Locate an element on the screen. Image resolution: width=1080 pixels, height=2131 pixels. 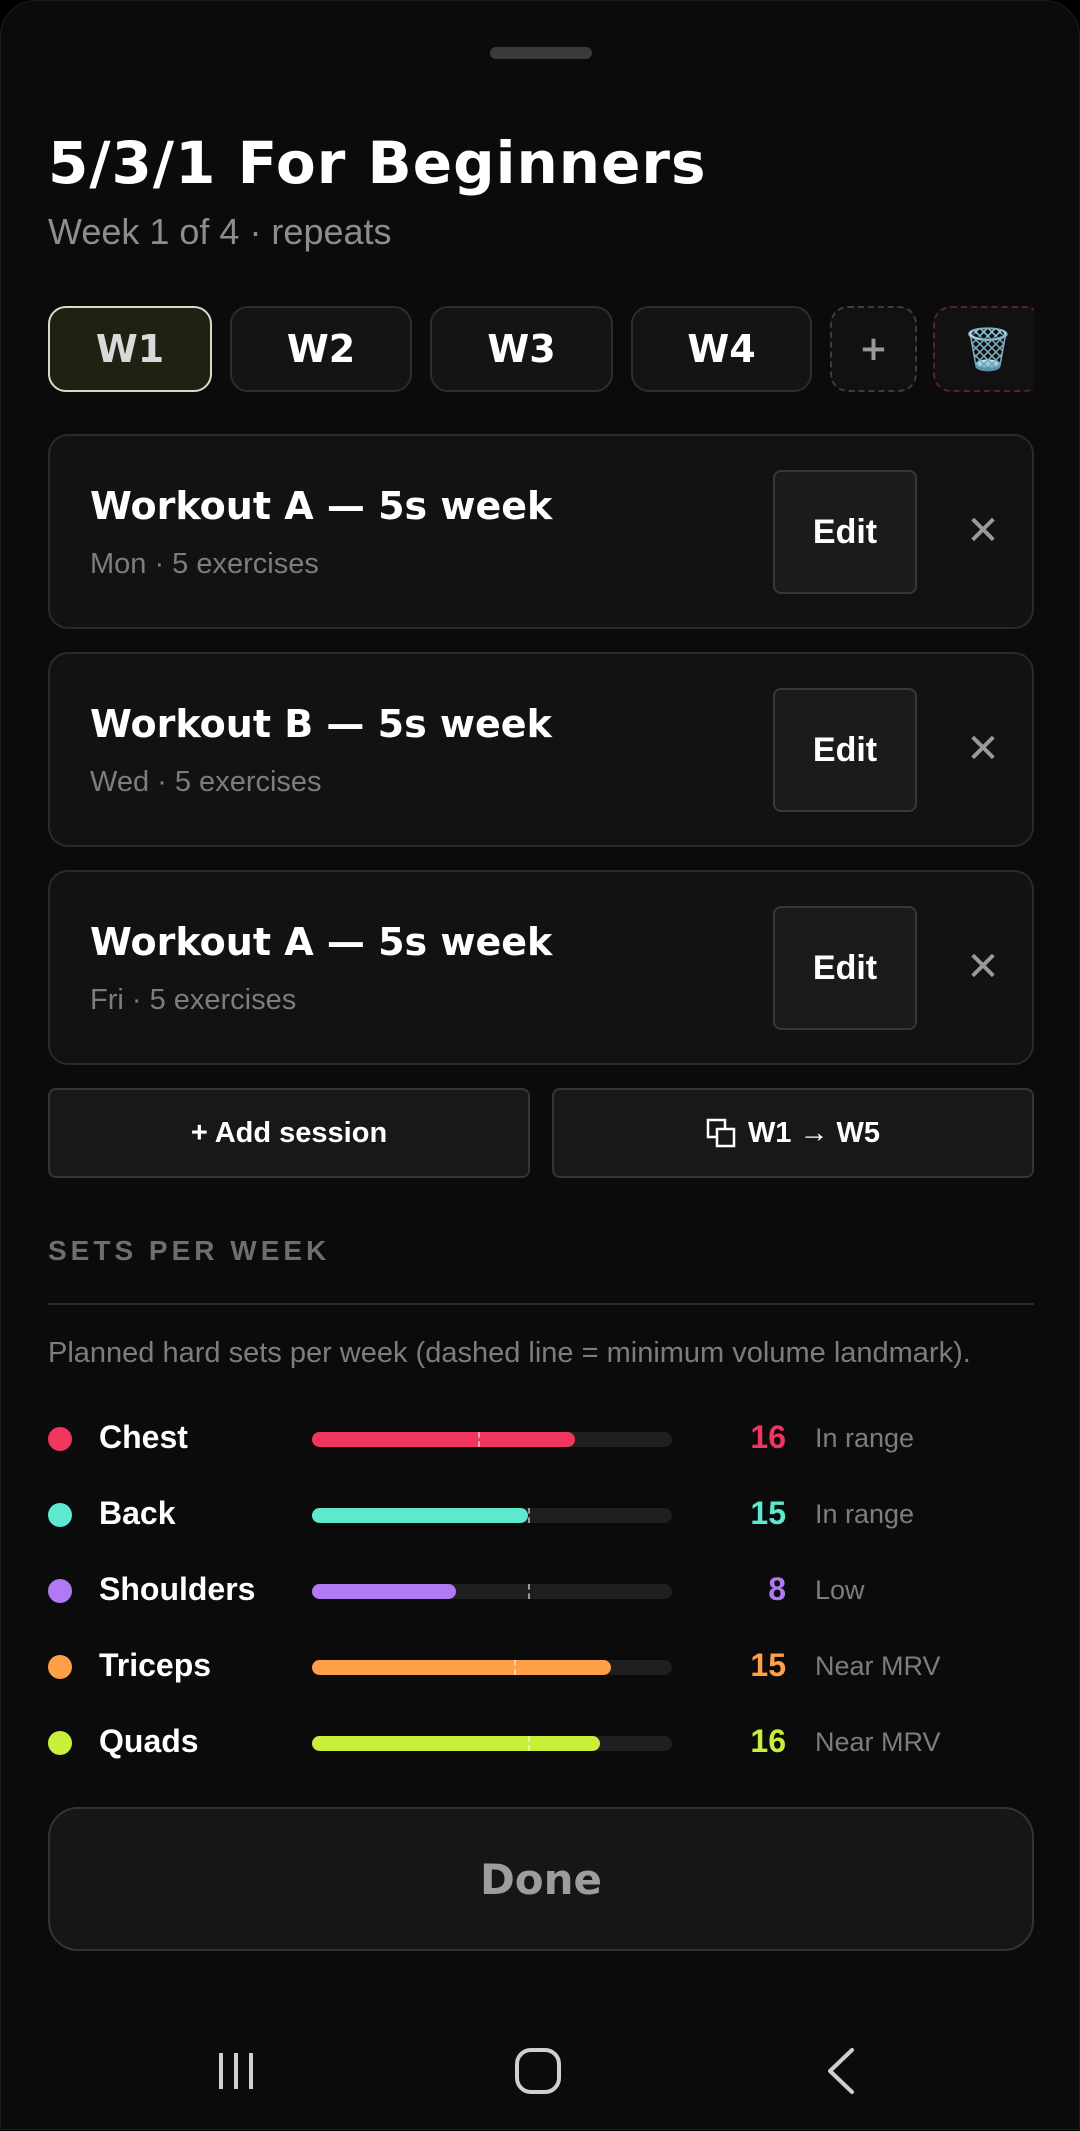
status-label: Low is located at coordinates (840, 1590).